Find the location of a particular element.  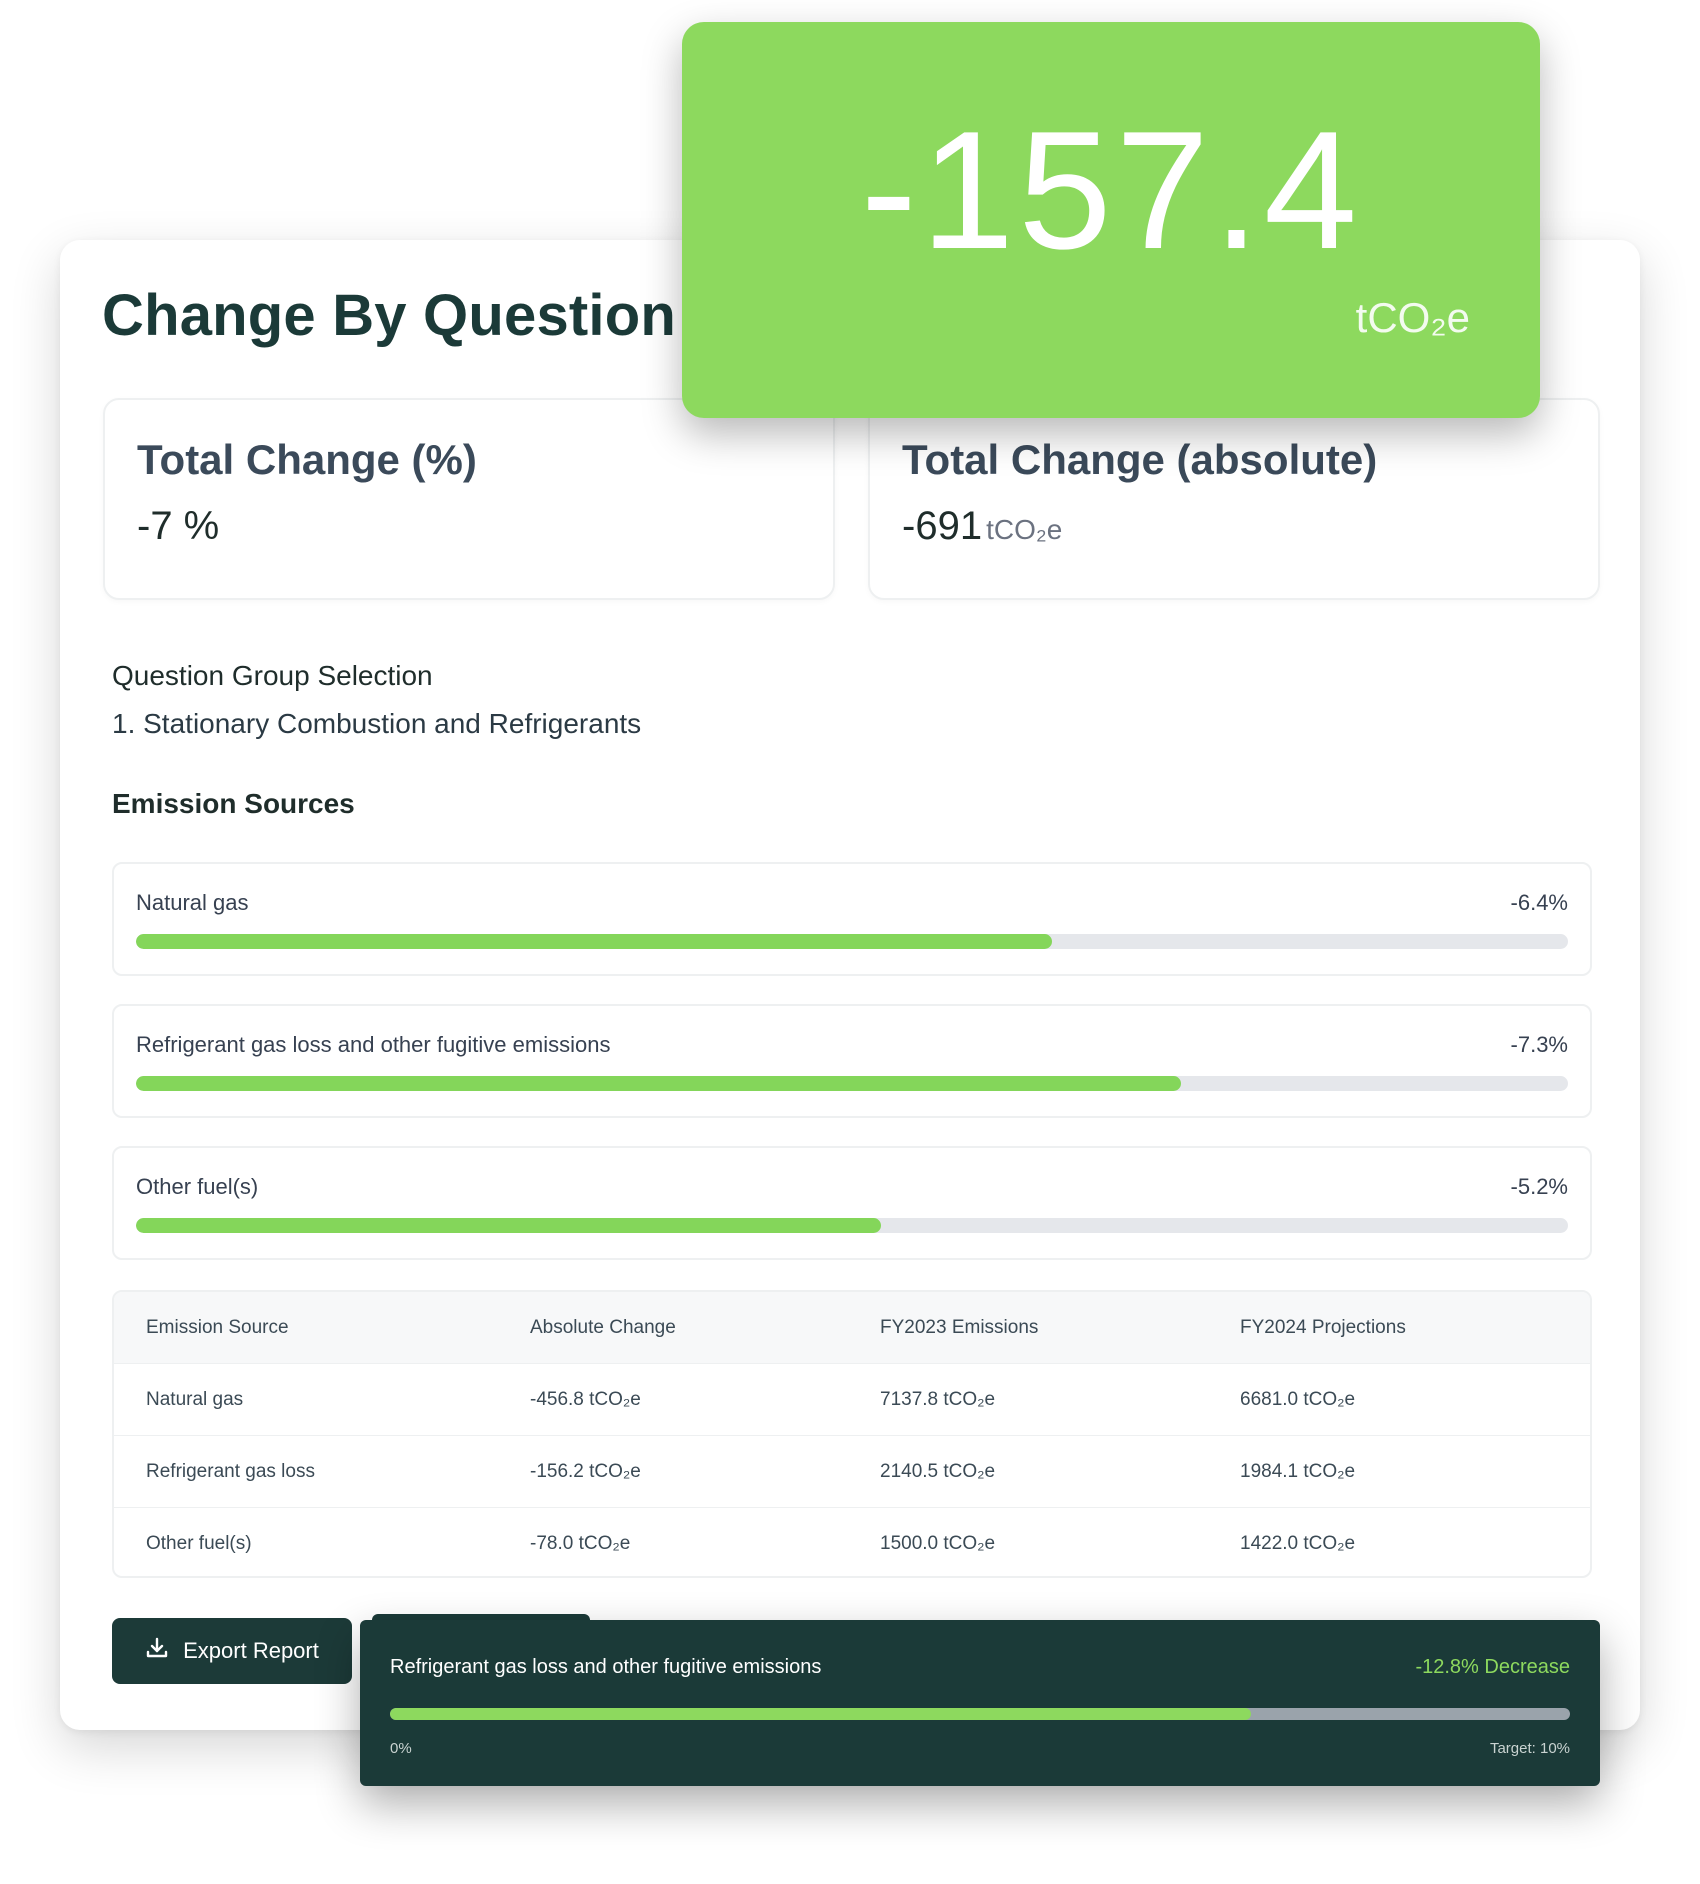

table-cell: -78.0 tCO₂e is located at coordinates (580, 1543).